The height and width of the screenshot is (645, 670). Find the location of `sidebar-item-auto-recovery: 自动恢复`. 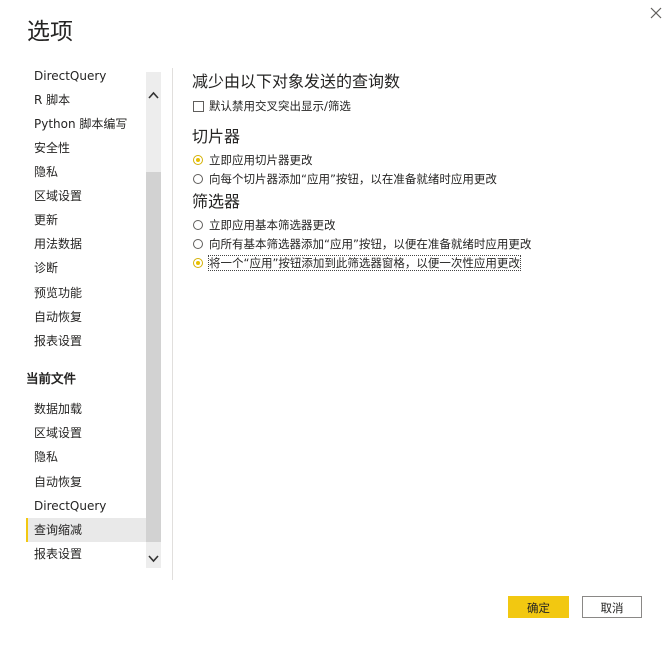

sidebar-item-auto-recovery: 自动恢复 is located at coordinates (86, 317).